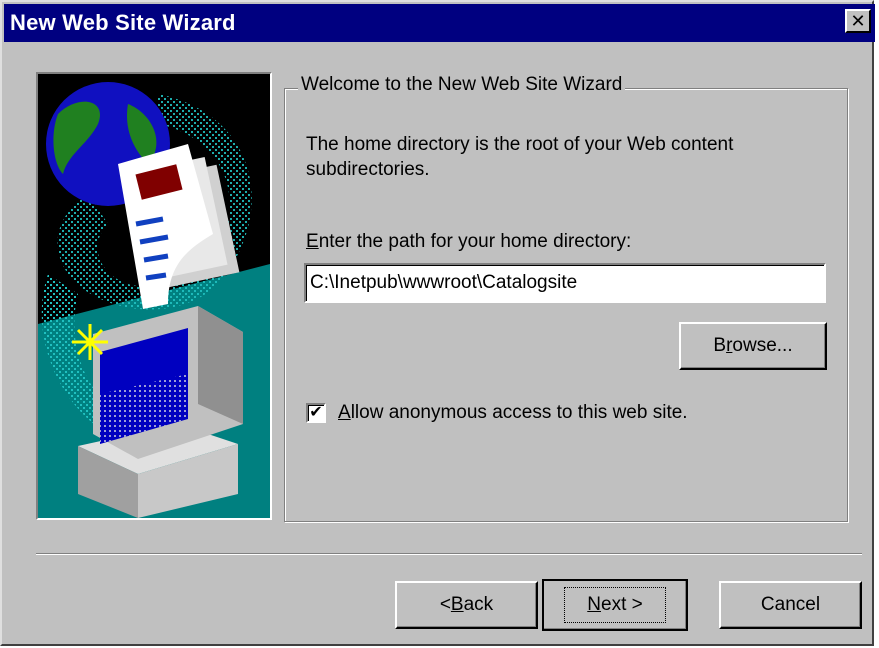 The image size is (879, 648). I want to click on groupbox-title: Welcome to the New Web Site Wizard, so click(462, 85).